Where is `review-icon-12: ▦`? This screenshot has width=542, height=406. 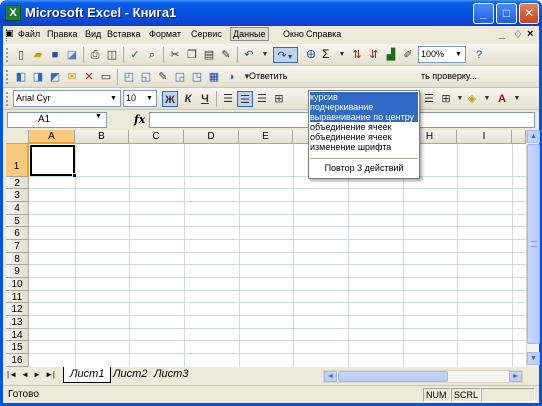 review-icon-12: ▦ is located at coordinates (214, 77).